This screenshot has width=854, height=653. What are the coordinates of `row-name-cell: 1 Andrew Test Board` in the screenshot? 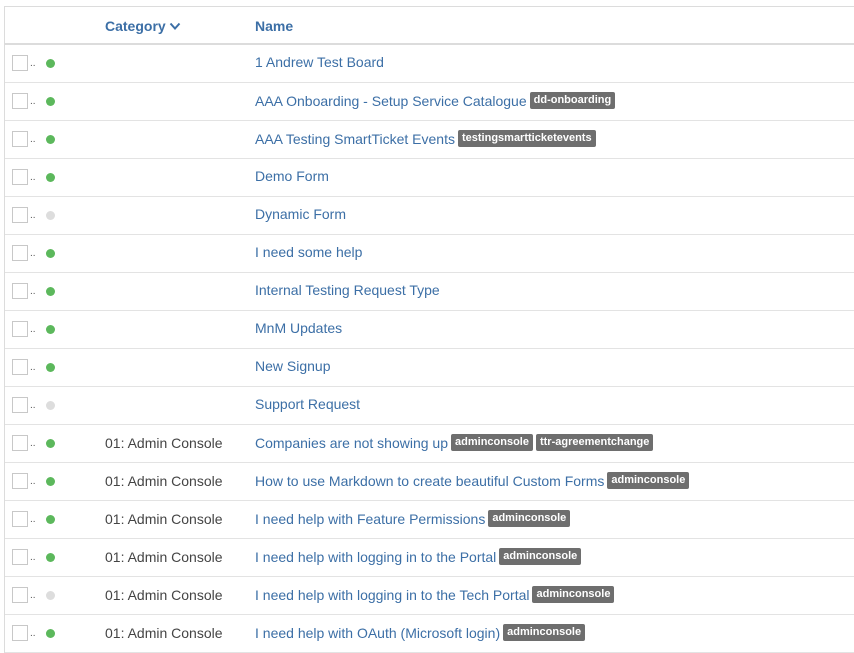 It's located at (319, 62).